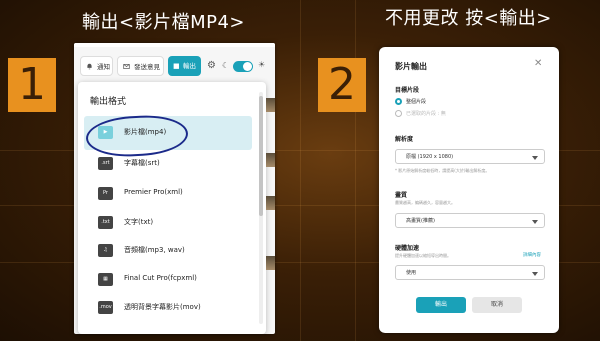  What do you see at coordinates (108, 102) in the screenshot?
I see `menu-title: 輸出格式` at bounding box center [108, 102].